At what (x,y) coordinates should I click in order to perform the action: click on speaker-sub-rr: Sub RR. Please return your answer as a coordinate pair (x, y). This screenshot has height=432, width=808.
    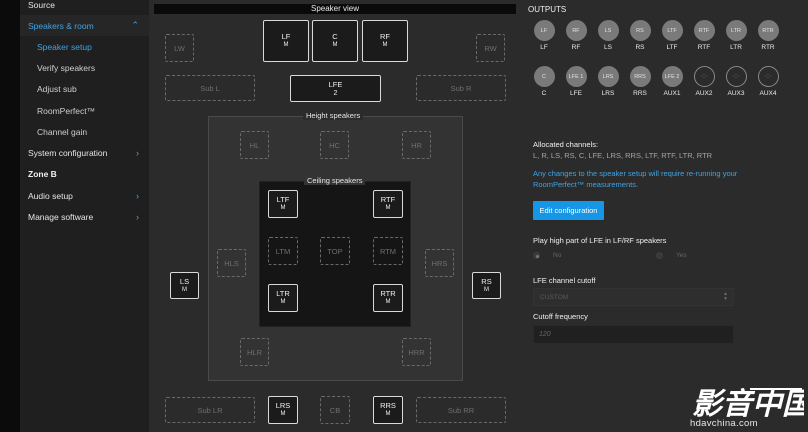
    Looking at the image, I should click on (461, 410).